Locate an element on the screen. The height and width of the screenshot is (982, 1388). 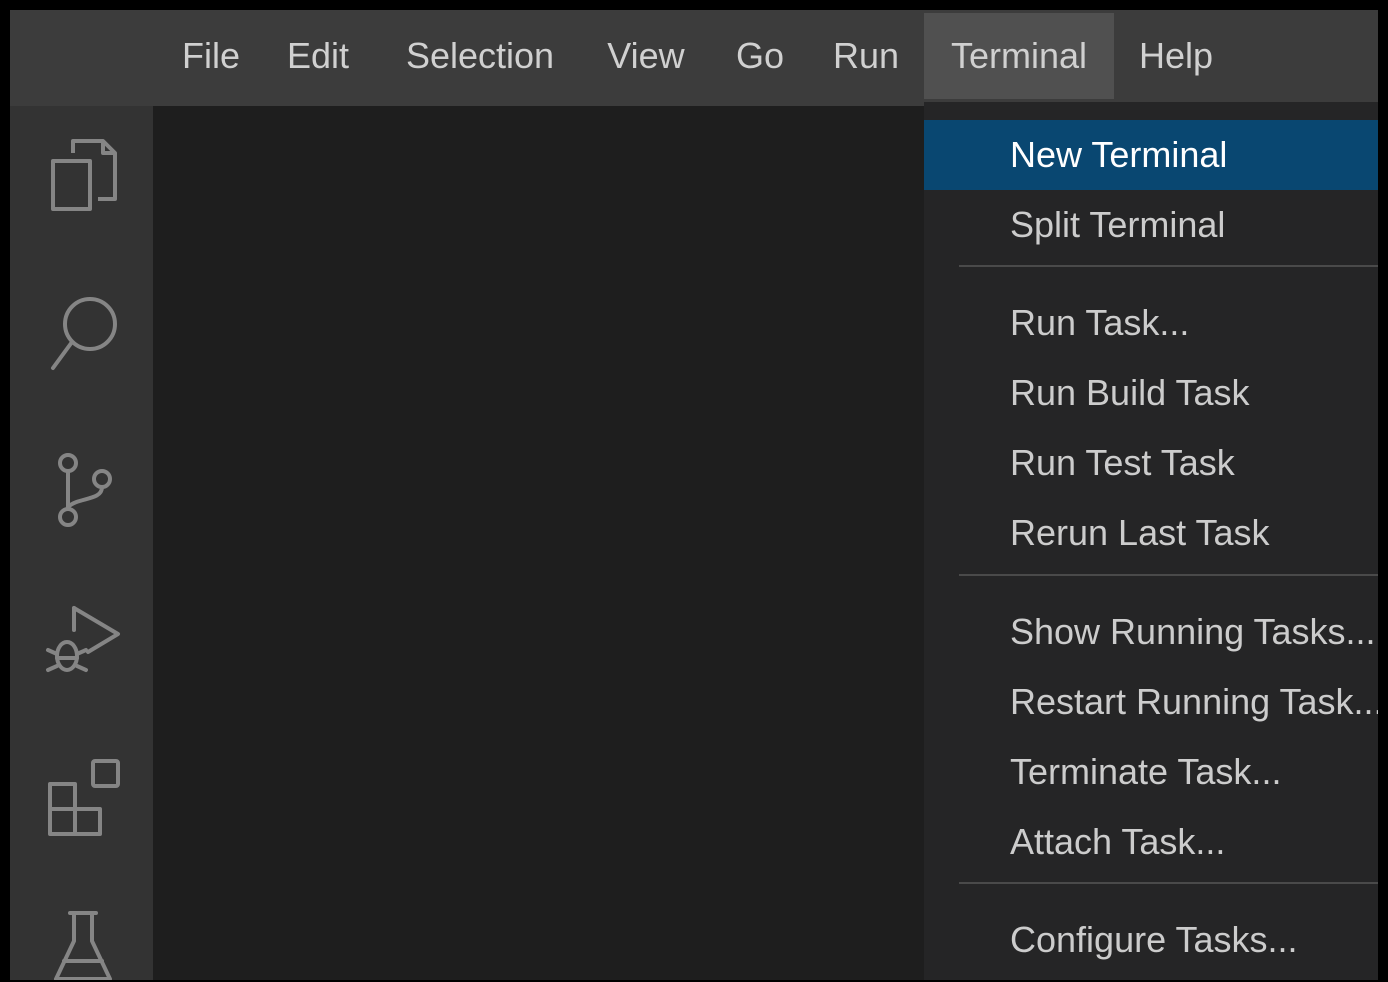
menu-help: Help is located at coordinates (1176, 56).